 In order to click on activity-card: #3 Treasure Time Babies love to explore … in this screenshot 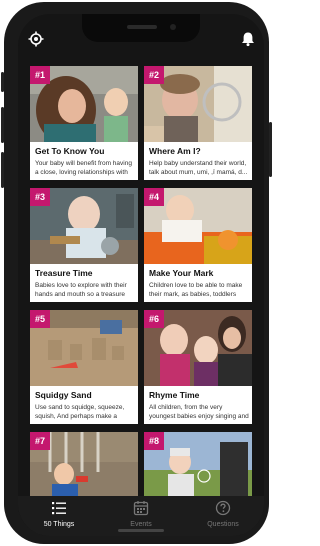, I will do `click(84, 245)`.